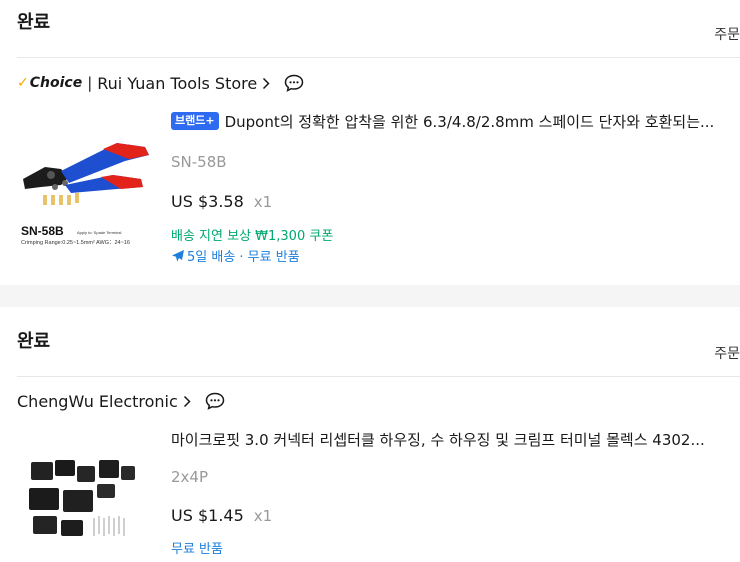 The image size is (740, 562). Describe the element at coordinates (207, 201) in the screenshot. I see `product-price: US $3.58` at that location.